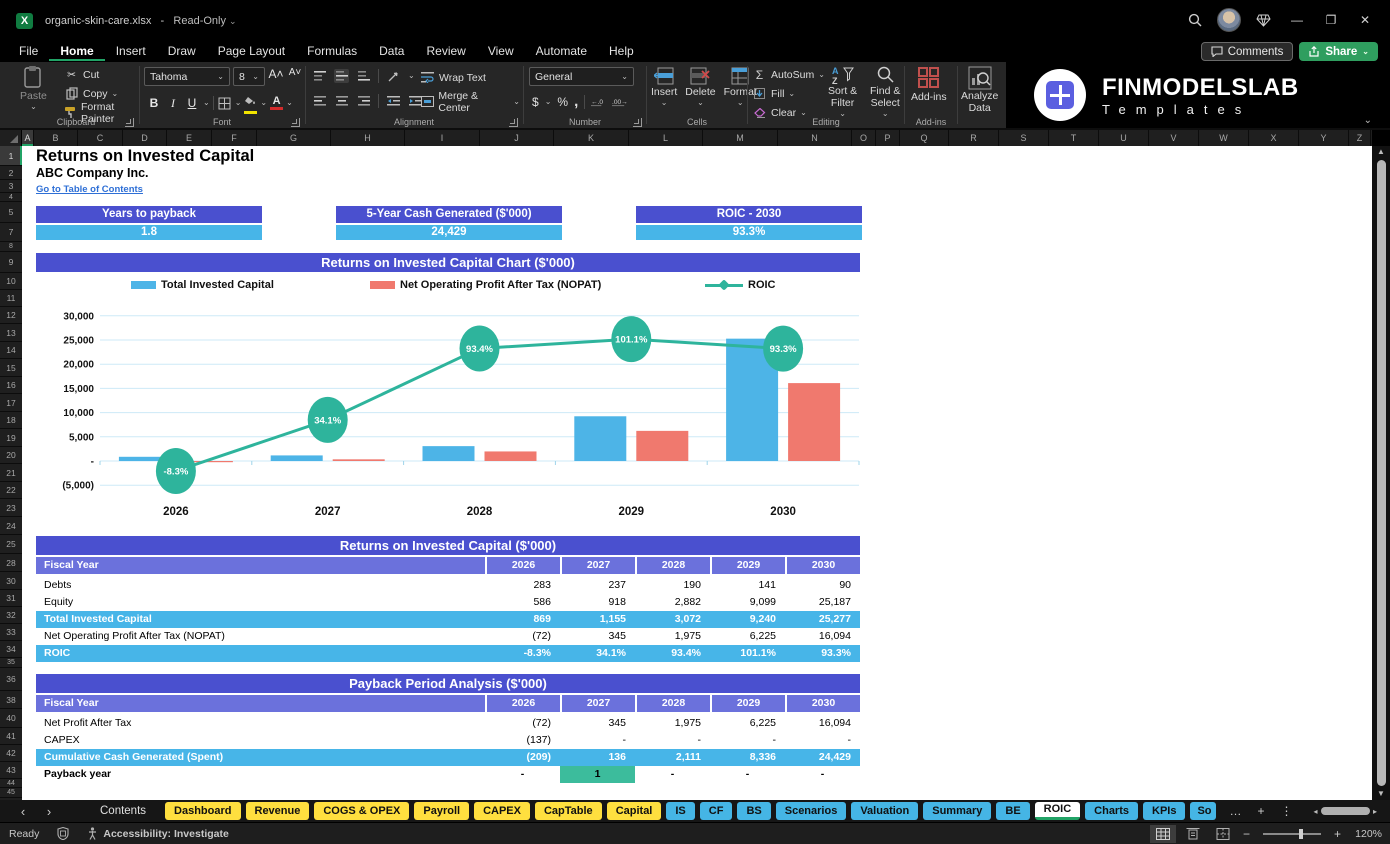 The image size is (1390, 844). I want to click on row-header-7: 7, so click(11, 232).